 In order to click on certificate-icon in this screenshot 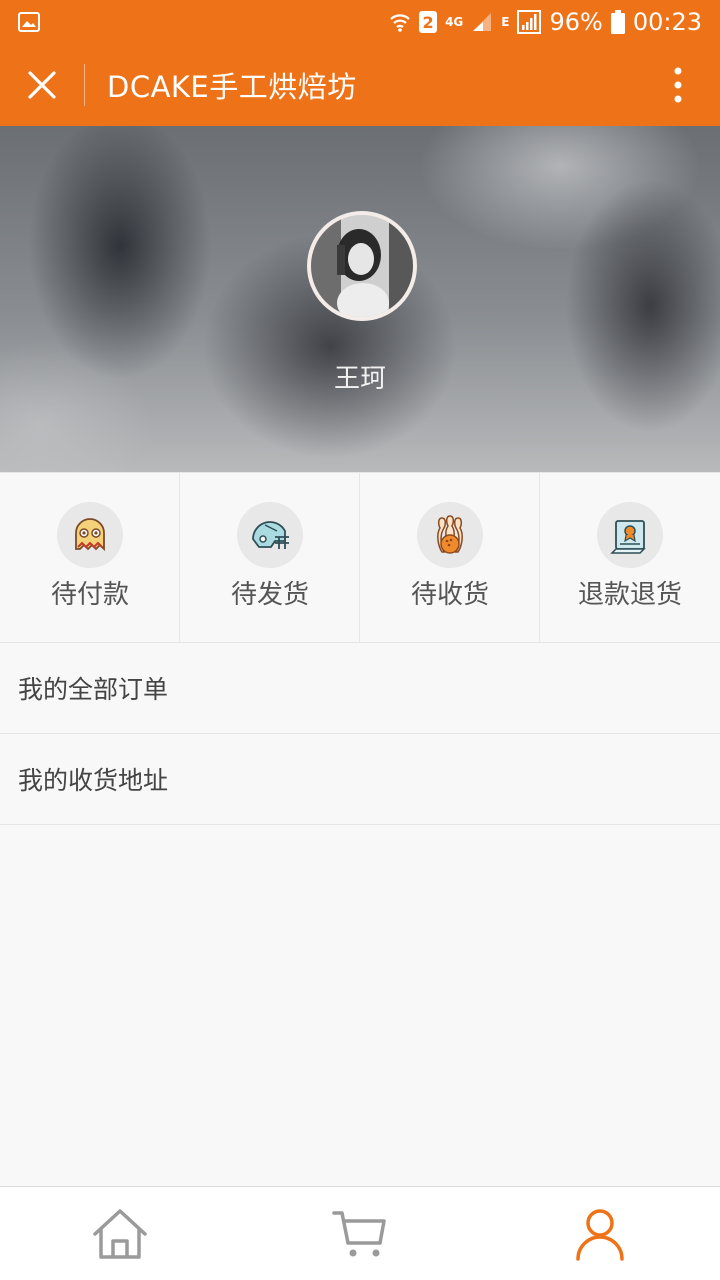, I will do `click(628, 537)`.